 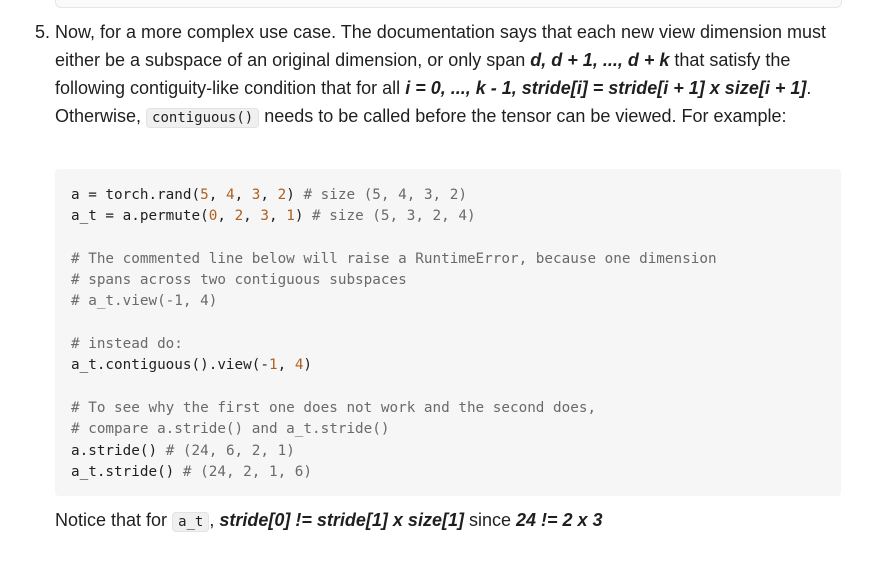 What do you see at coordinates (144, 301) in the screenshot?
I see `code-line: # a_t.view(-1, 4)` at bounding box center [144, 301].